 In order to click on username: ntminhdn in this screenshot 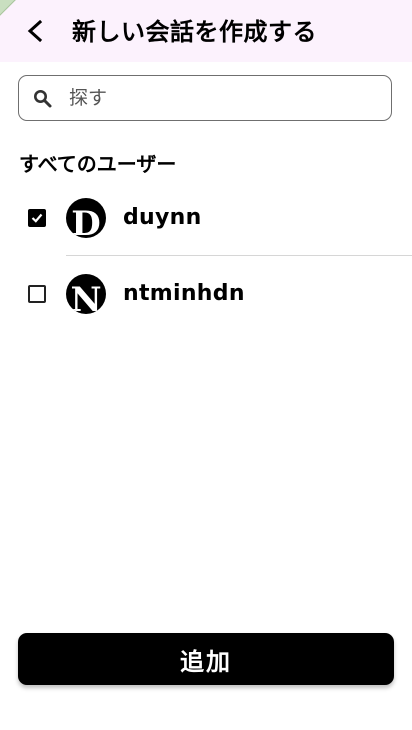, I will do `click(184, 293)`.